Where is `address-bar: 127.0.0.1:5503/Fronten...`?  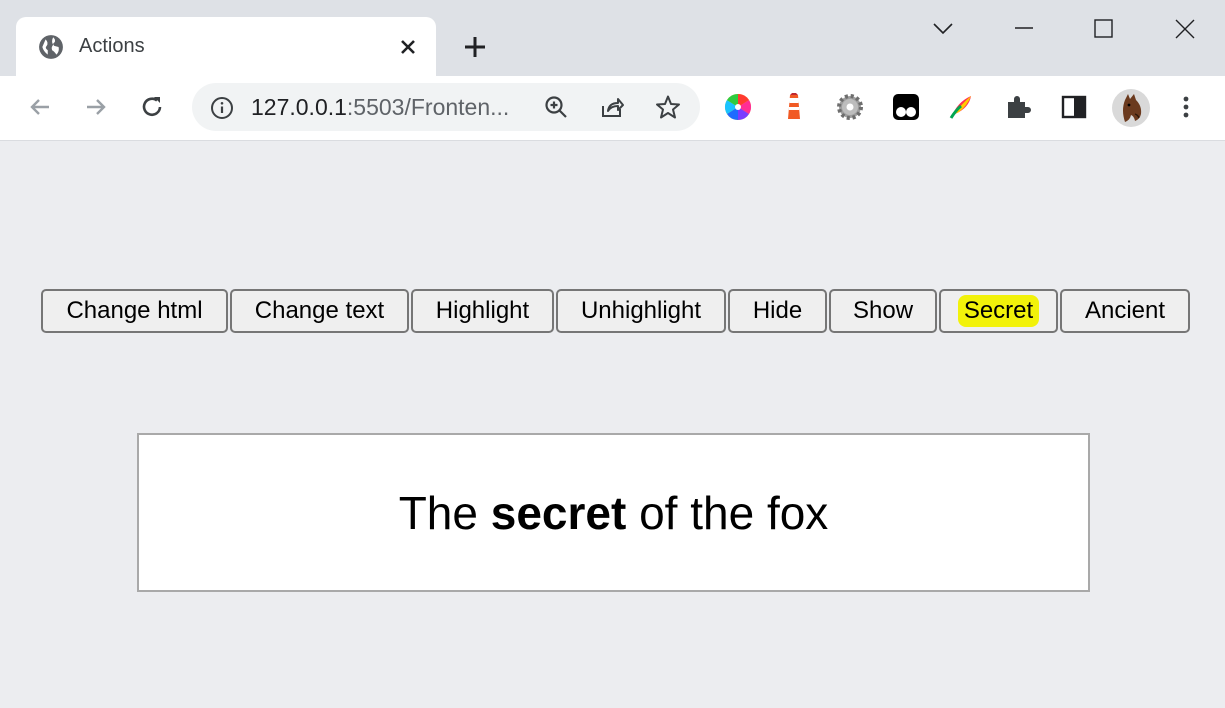
address-bar: 127.0.0.1:5503/Fronten... is located at coordinates (446, 107).